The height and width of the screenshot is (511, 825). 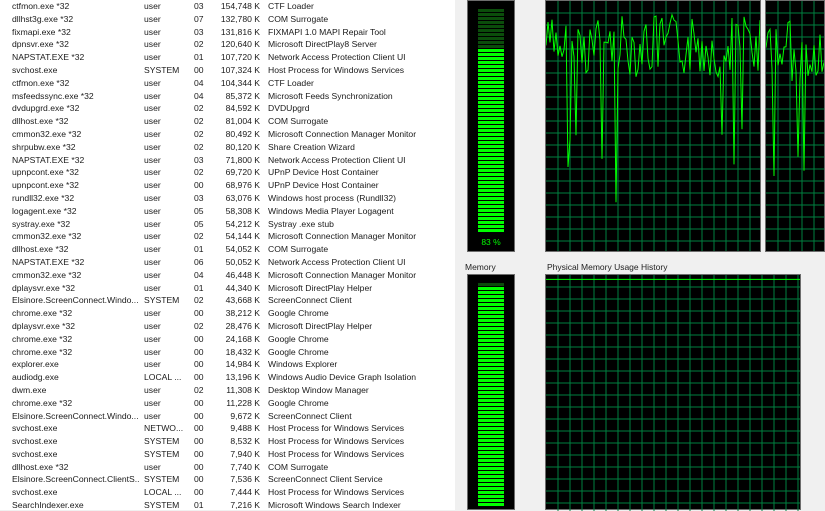 What do you see at coordinates (298, 18) in the screenshot?
I see `process-description: COM Surrogate` at bounding box center [298, 18].